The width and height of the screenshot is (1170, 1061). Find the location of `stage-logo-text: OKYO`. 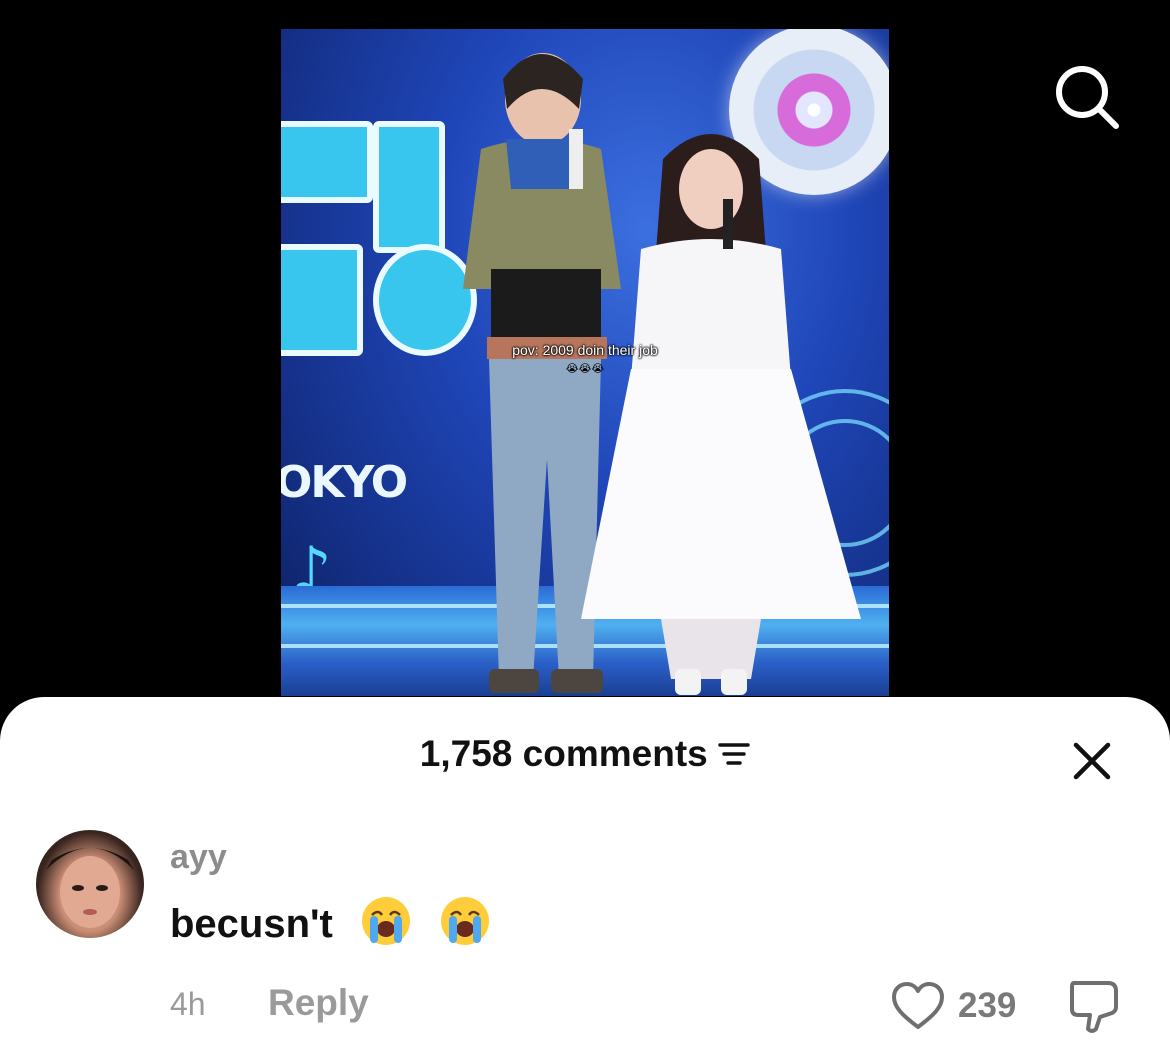

stage-logo-text: OKYO is located at coordinates (344, 482).